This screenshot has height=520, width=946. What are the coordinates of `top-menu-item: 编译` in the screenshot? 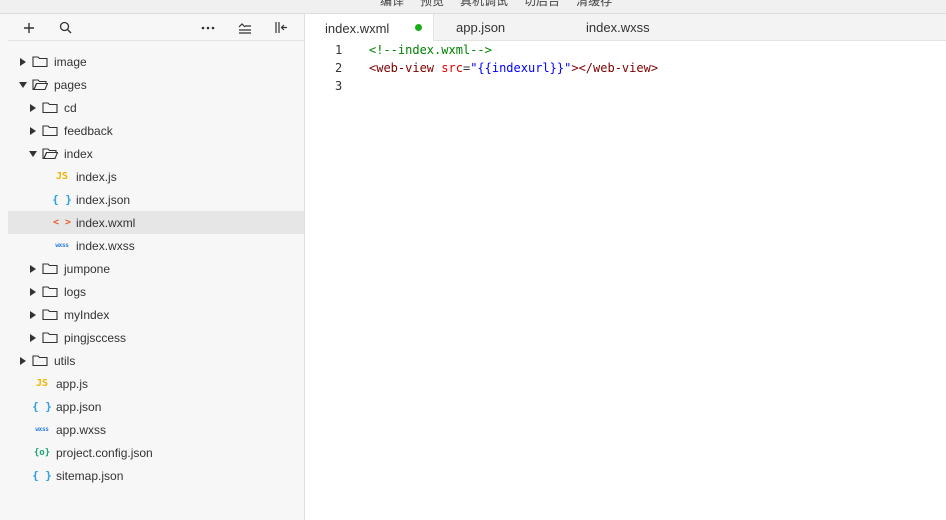 It's located at (392, 4).